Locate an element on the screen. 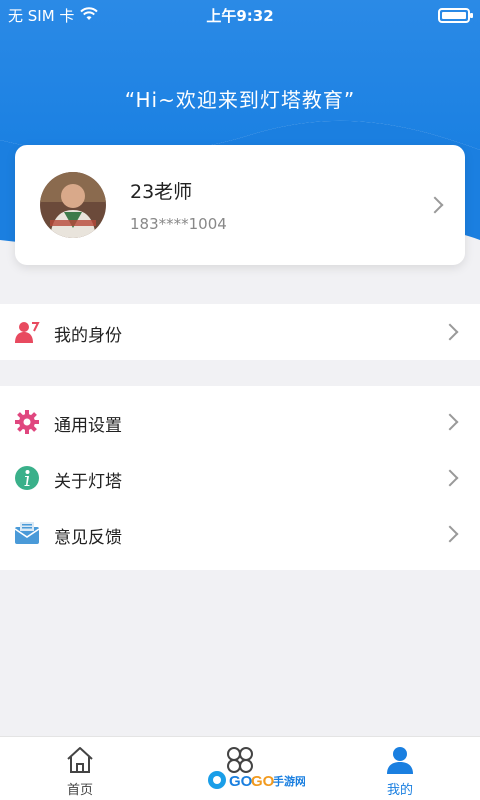 The width and height of the screenshot is (480, 800). watermark-logo: GO GO 手游网 is located at coordinates (255, 780).